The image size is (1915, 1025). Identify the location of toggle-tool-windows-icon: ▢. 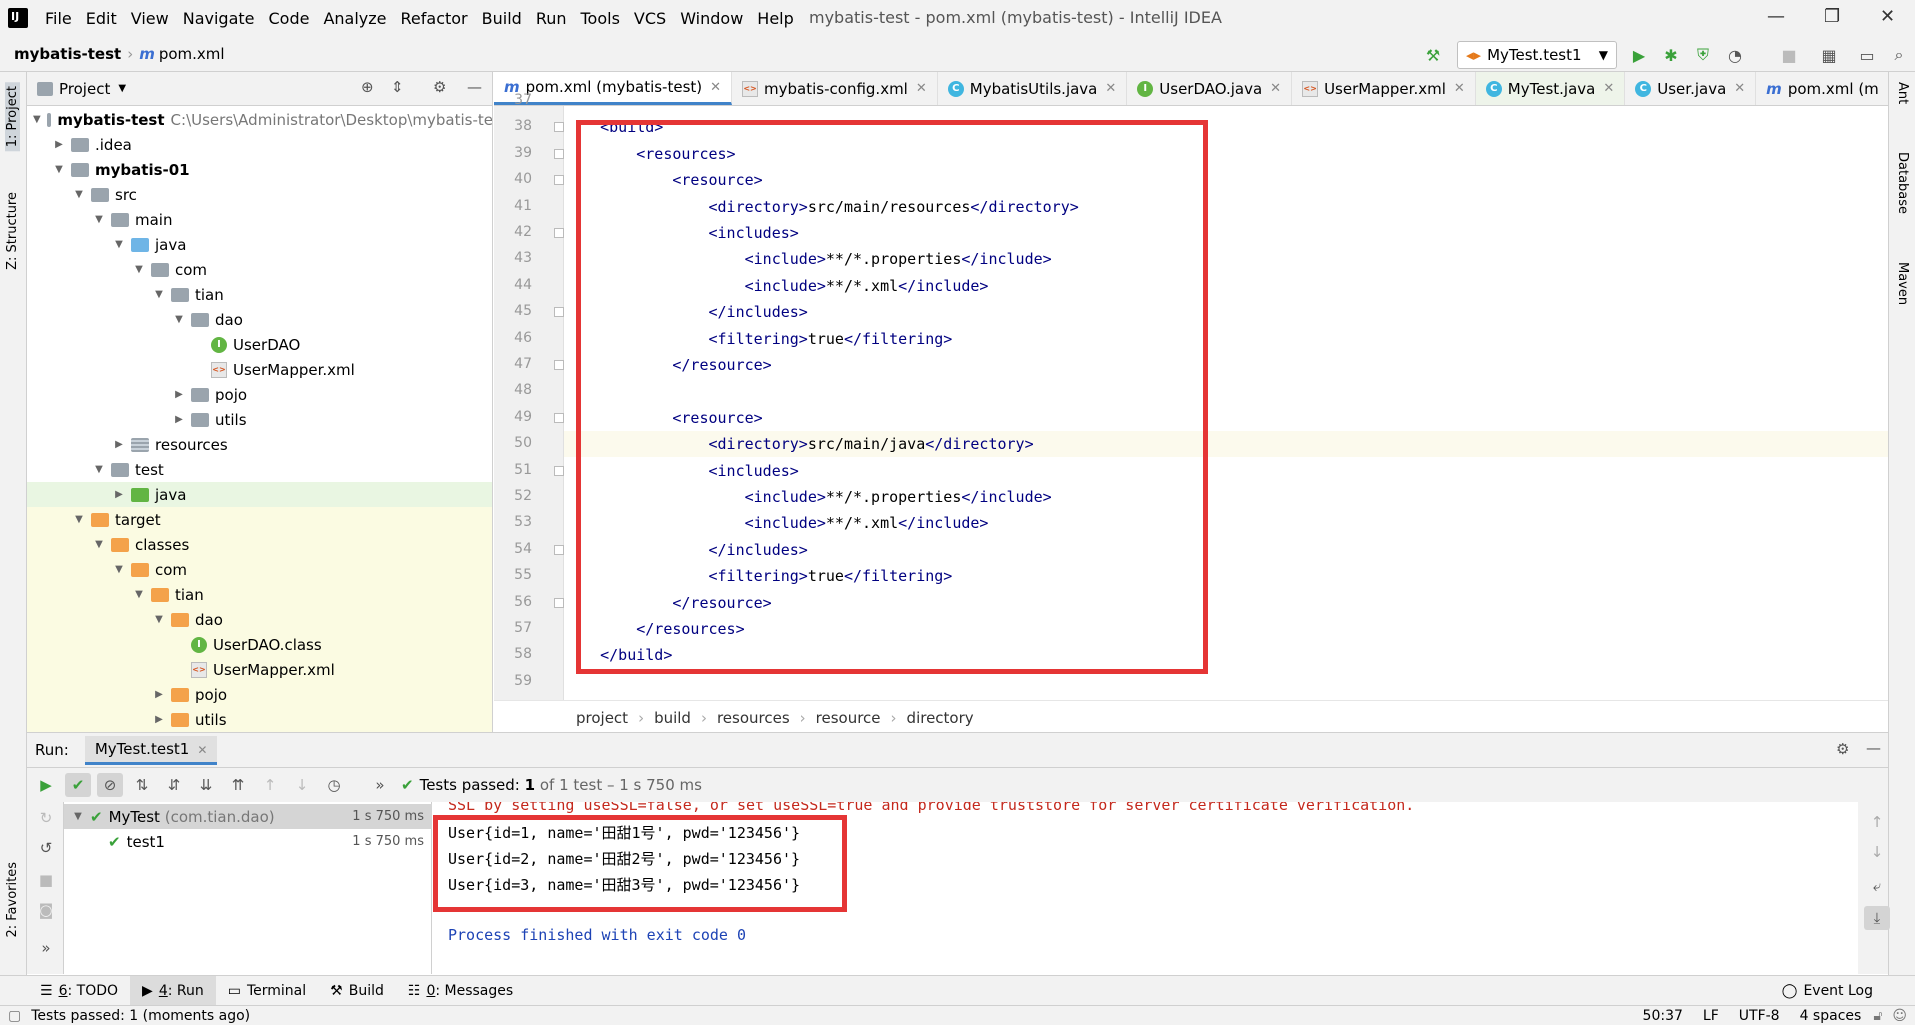
(14, 1016).